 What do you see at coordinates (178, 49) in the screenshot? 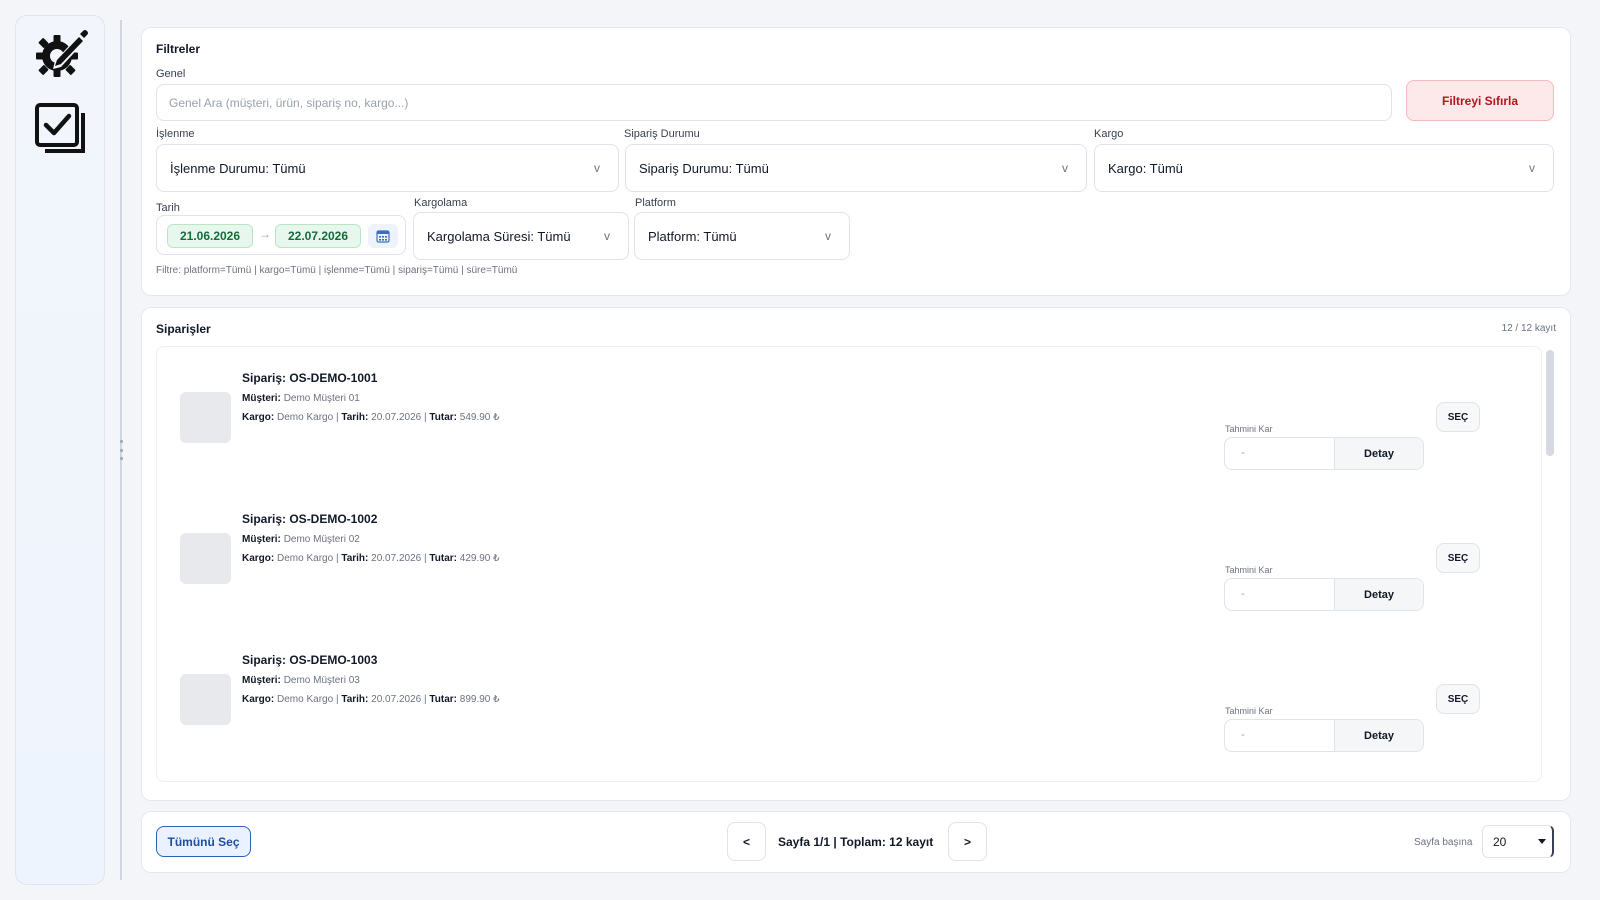
I see `filters-title: Filtreler` at bounding box center [178, 49].